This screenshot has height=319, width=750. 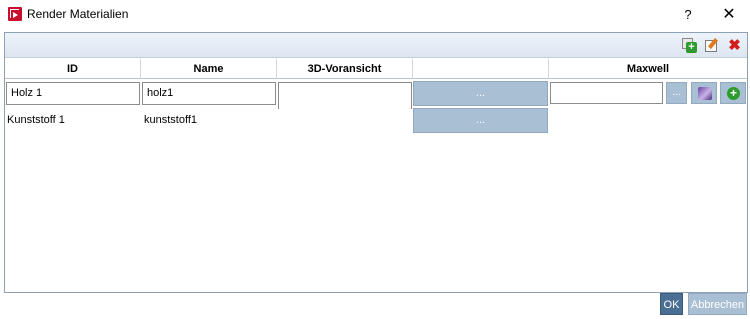 I want to click on table-header: ID Name 3D-Voransicht Maxwell, so click(x=376, y=69).